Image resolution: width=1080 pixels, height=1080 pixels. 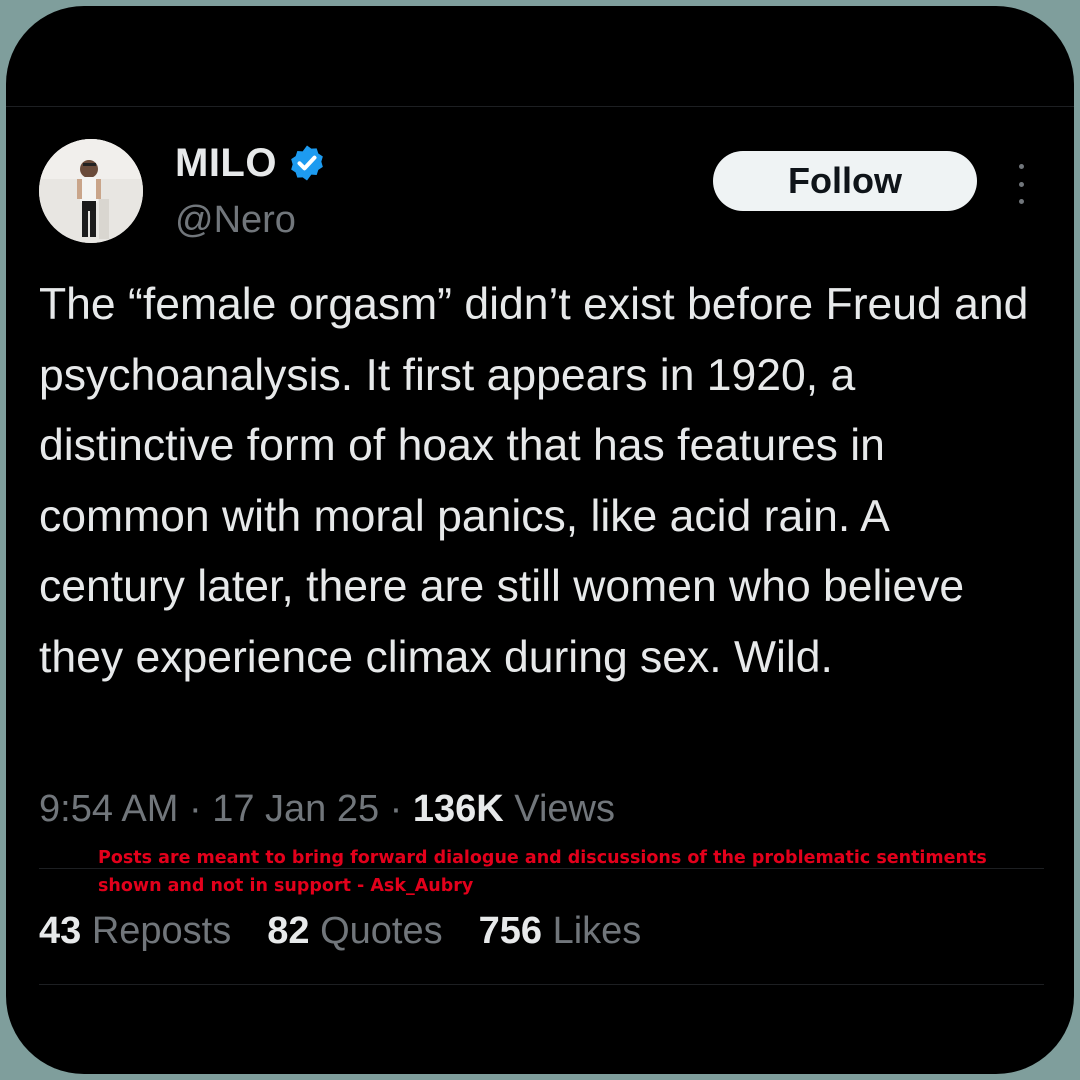 I want to click on more-options-icon, so click(x=1021, y=184).